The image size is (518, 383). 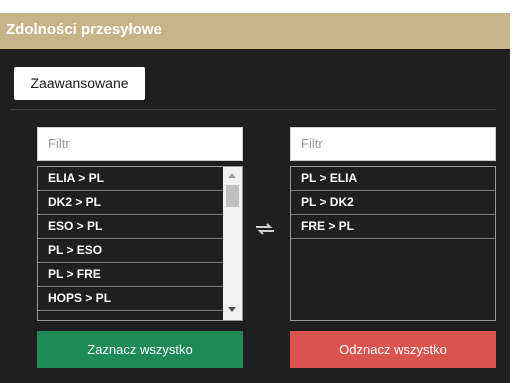 I want to click on deselect-all-button: Odznacz wszystko, so click(x=393, y=349).